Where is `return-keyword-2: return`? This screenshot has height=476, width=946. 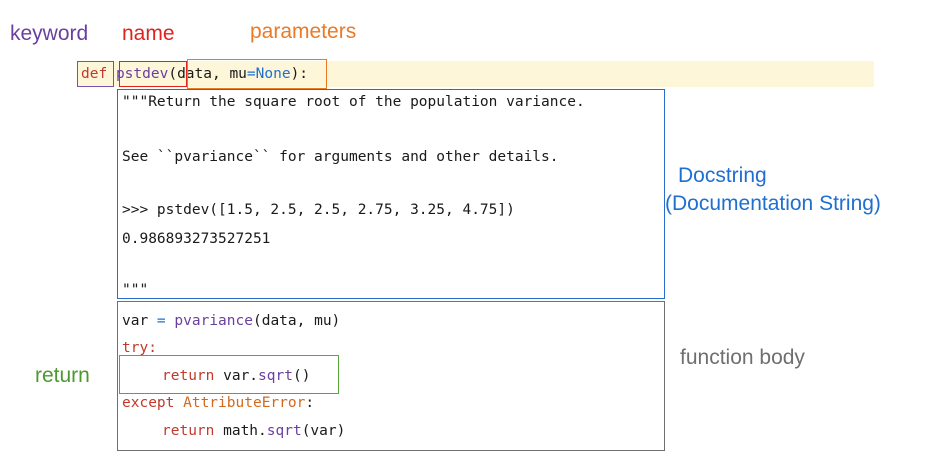 return-keyword-2: return is located at coordinates (188, 431).